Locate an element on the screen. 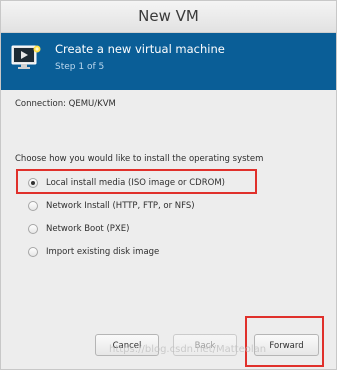 This screenshot has width=337, height=370. monitor-icon is located at coordinates (26, 57).